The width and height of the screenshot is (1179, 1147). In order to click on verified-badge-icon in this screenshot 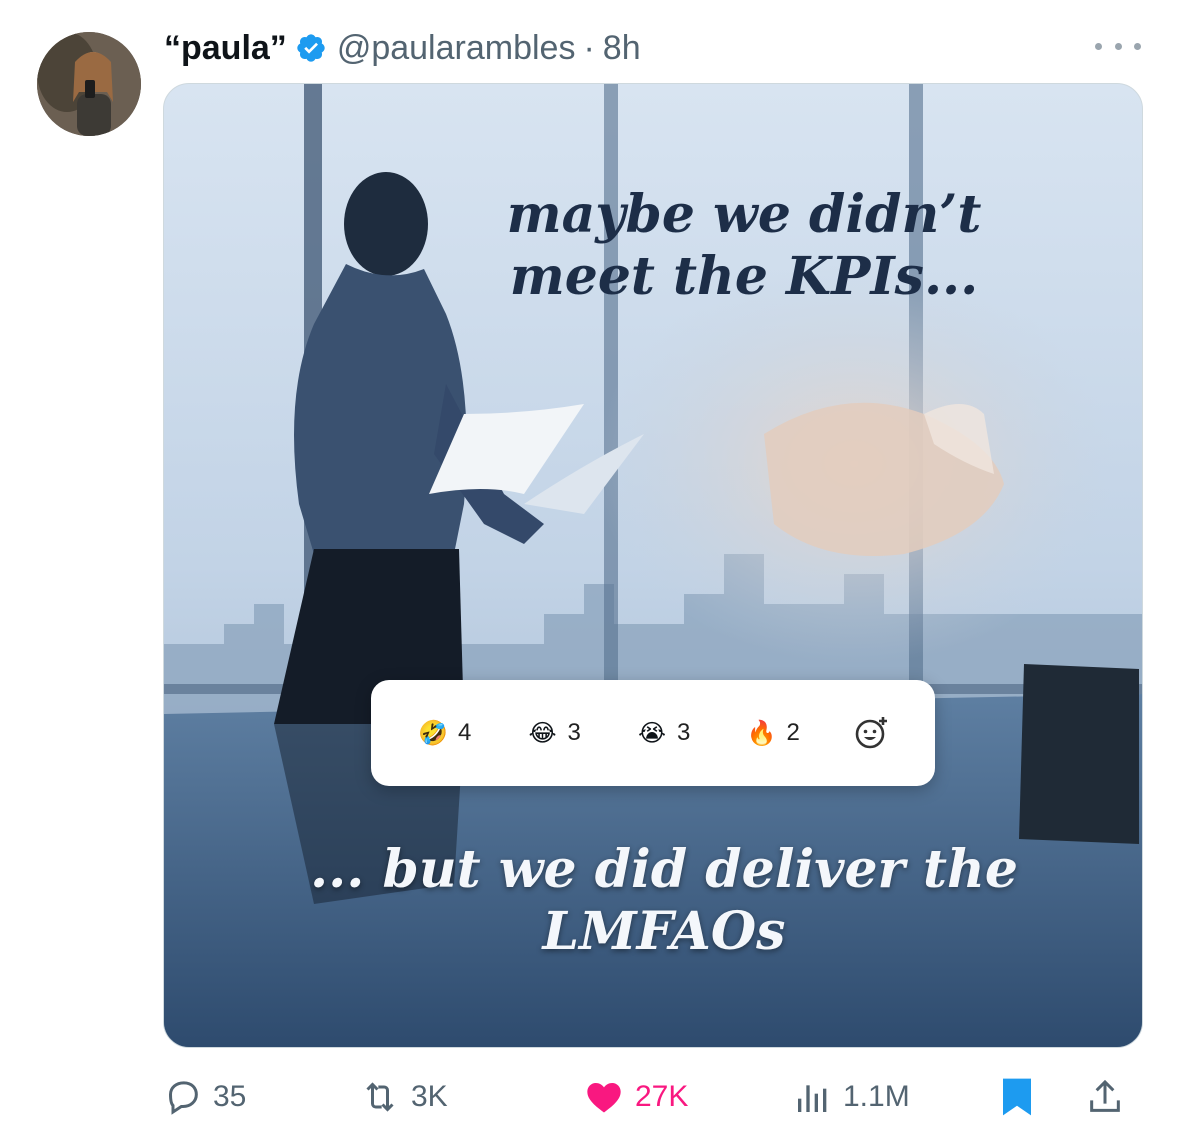, I will do `click(311, 48)`.